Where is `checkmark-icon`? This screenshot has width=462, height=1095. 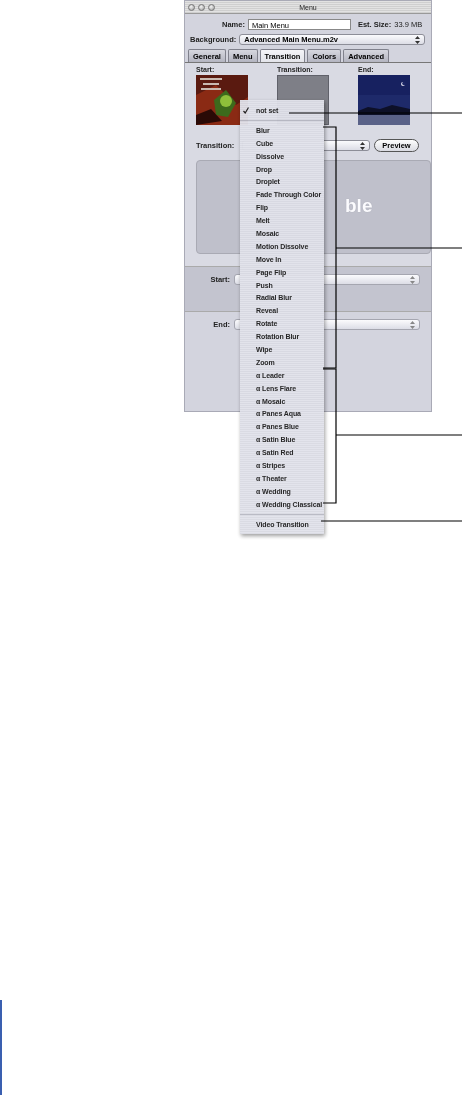
checkmark-icon is located at coordinates (246, 110).